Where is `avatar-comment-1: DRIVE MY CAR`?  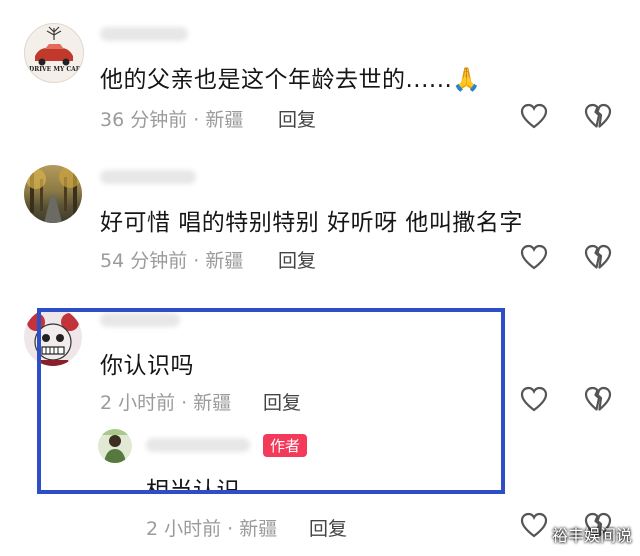
avatar-comment-1: DRIVE MY CAR is located at coordinates (54, 53).